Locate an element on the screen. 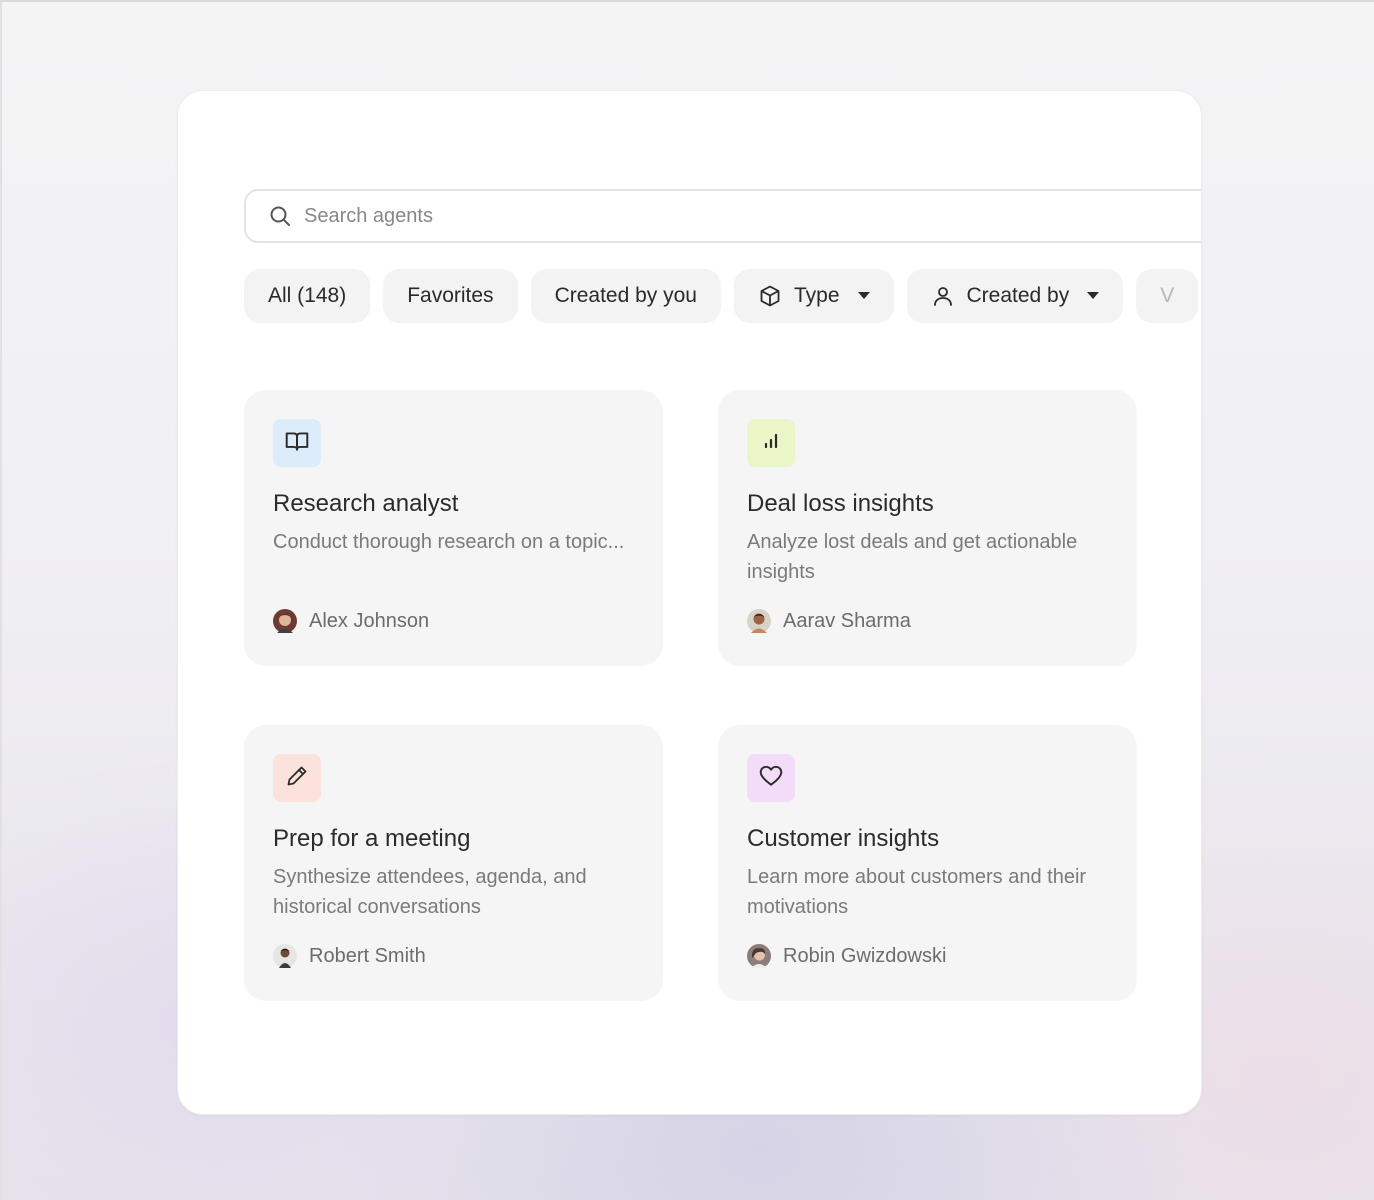 The image size is (1374, 1200). agent-title: Research analyst is located at coordinates (366, 503).